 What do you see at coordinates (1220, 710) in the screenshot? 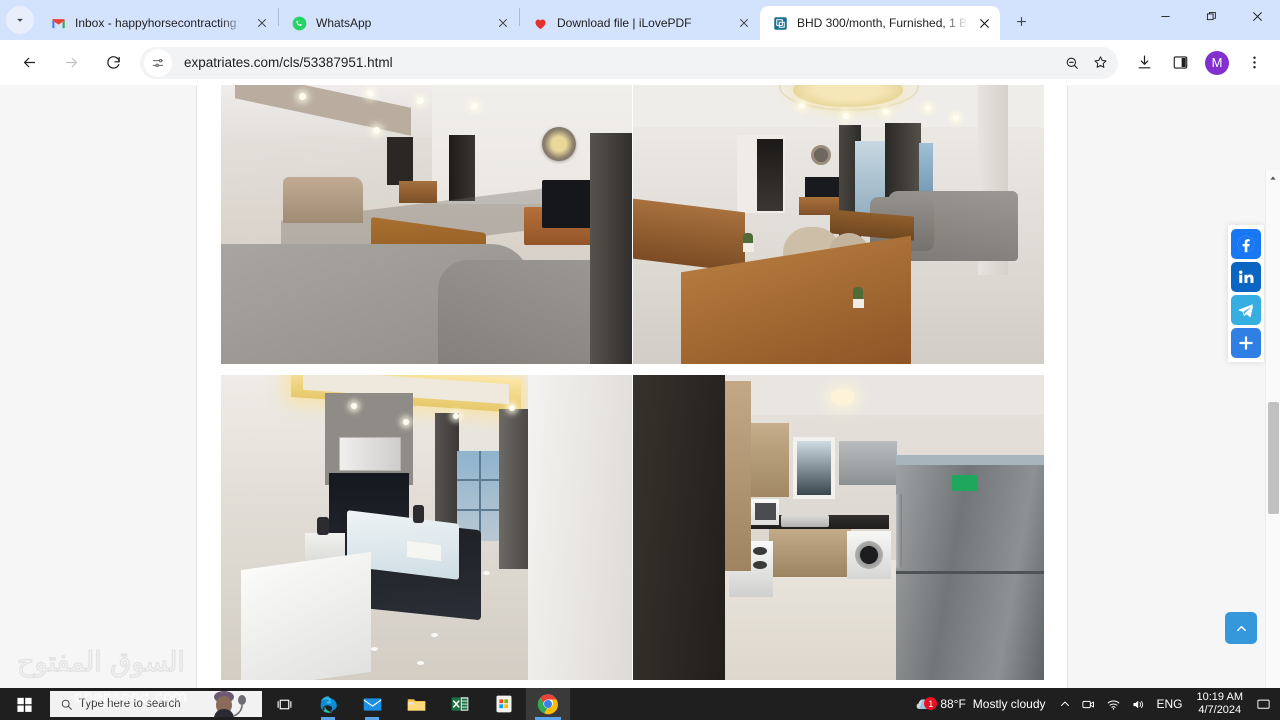
I see `clock-date: 4/7/2024` at bounding box center [1220, 710].